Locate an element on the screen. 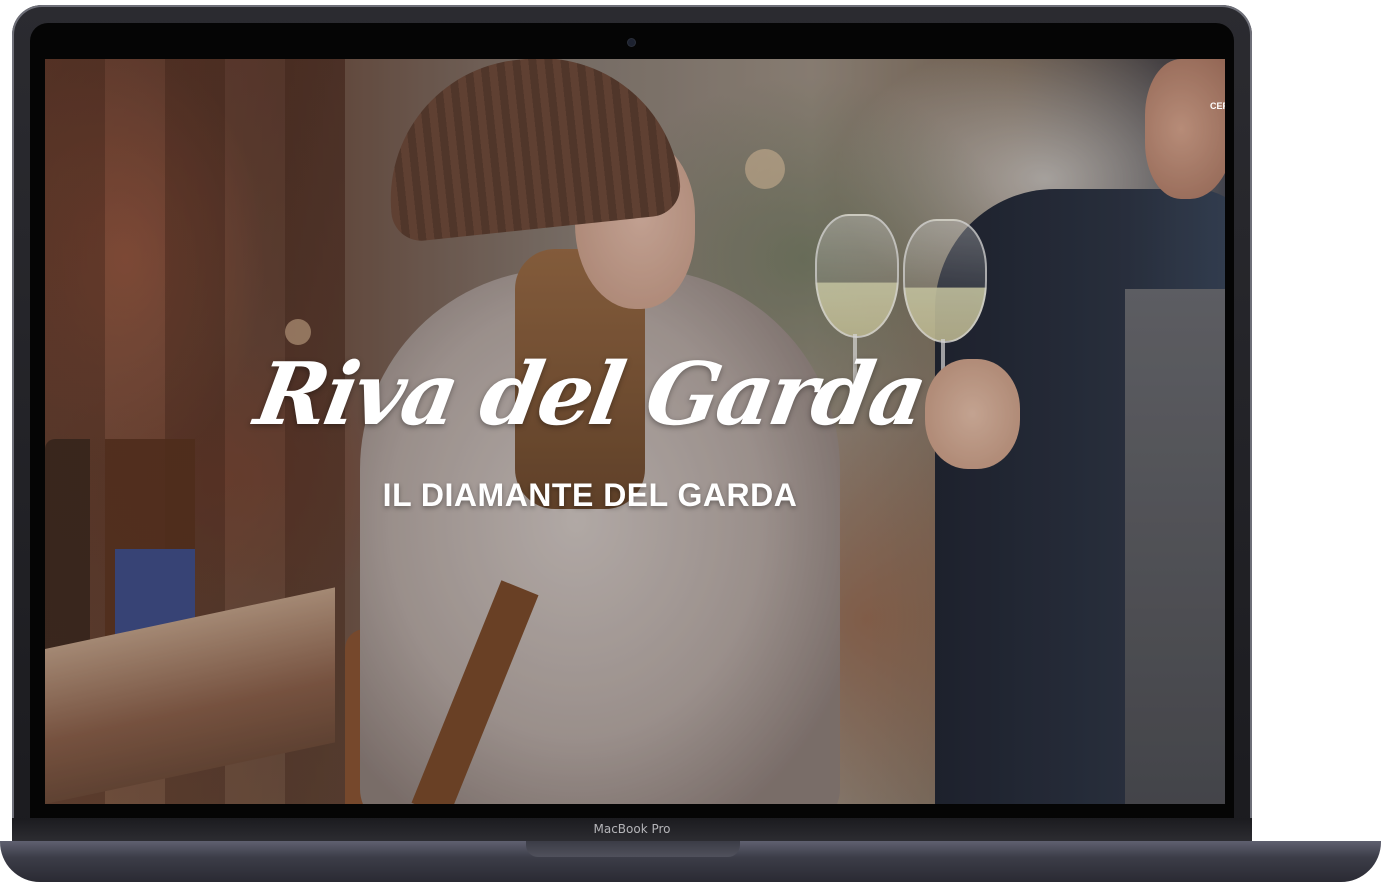 This screenshot has height=882, width=1381. laptop-chin: MacBook Pro is located at coordinates (632, 829).